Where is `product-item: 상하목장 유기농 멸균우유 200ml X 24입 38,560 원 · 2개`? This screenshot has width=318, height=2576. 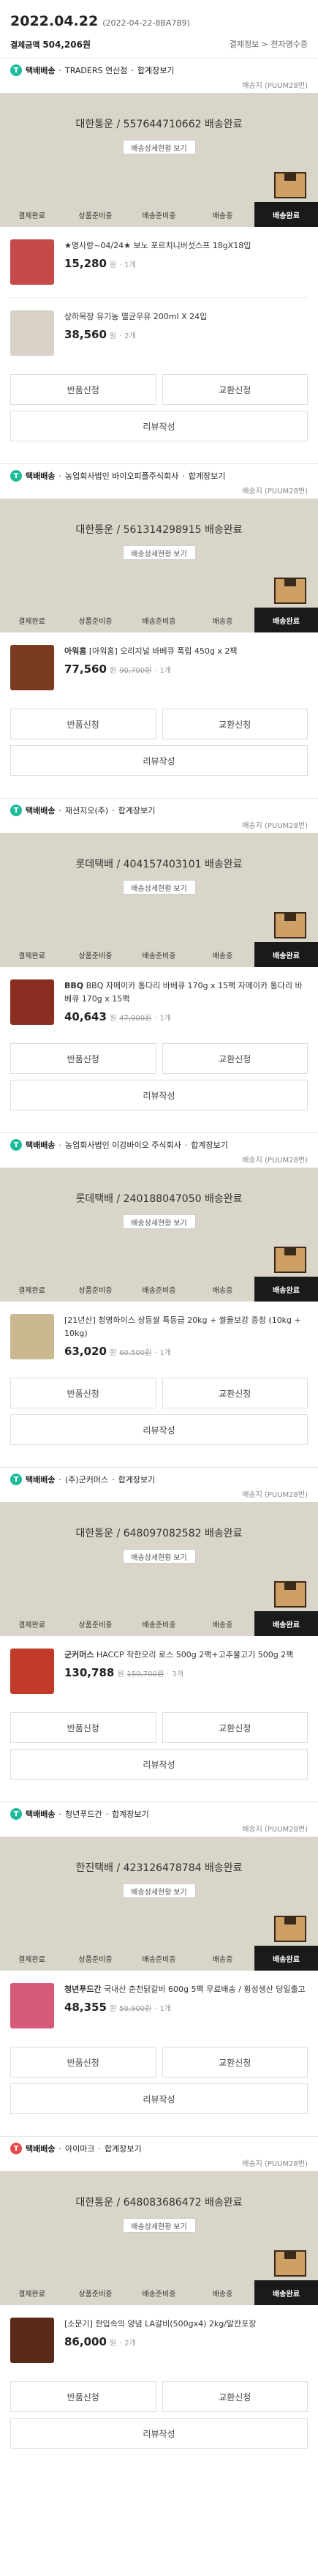
product-item: 상하목장 유기농 멸균우유 200ml X 24입 38,560 원 · 2개 is located at coordinates (159, 332).